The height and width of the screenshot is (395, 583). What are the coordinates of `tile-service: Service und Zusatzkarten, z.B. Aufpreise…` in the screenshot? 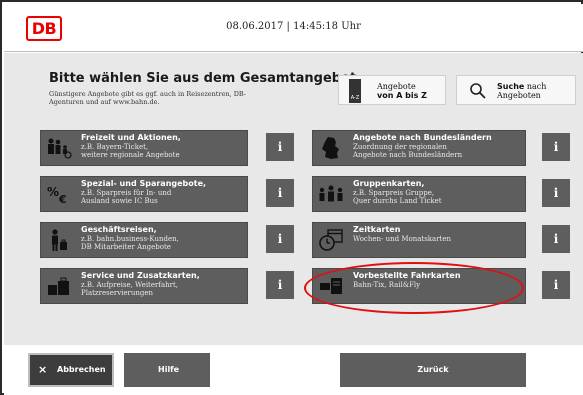 It's located at (144, 286).